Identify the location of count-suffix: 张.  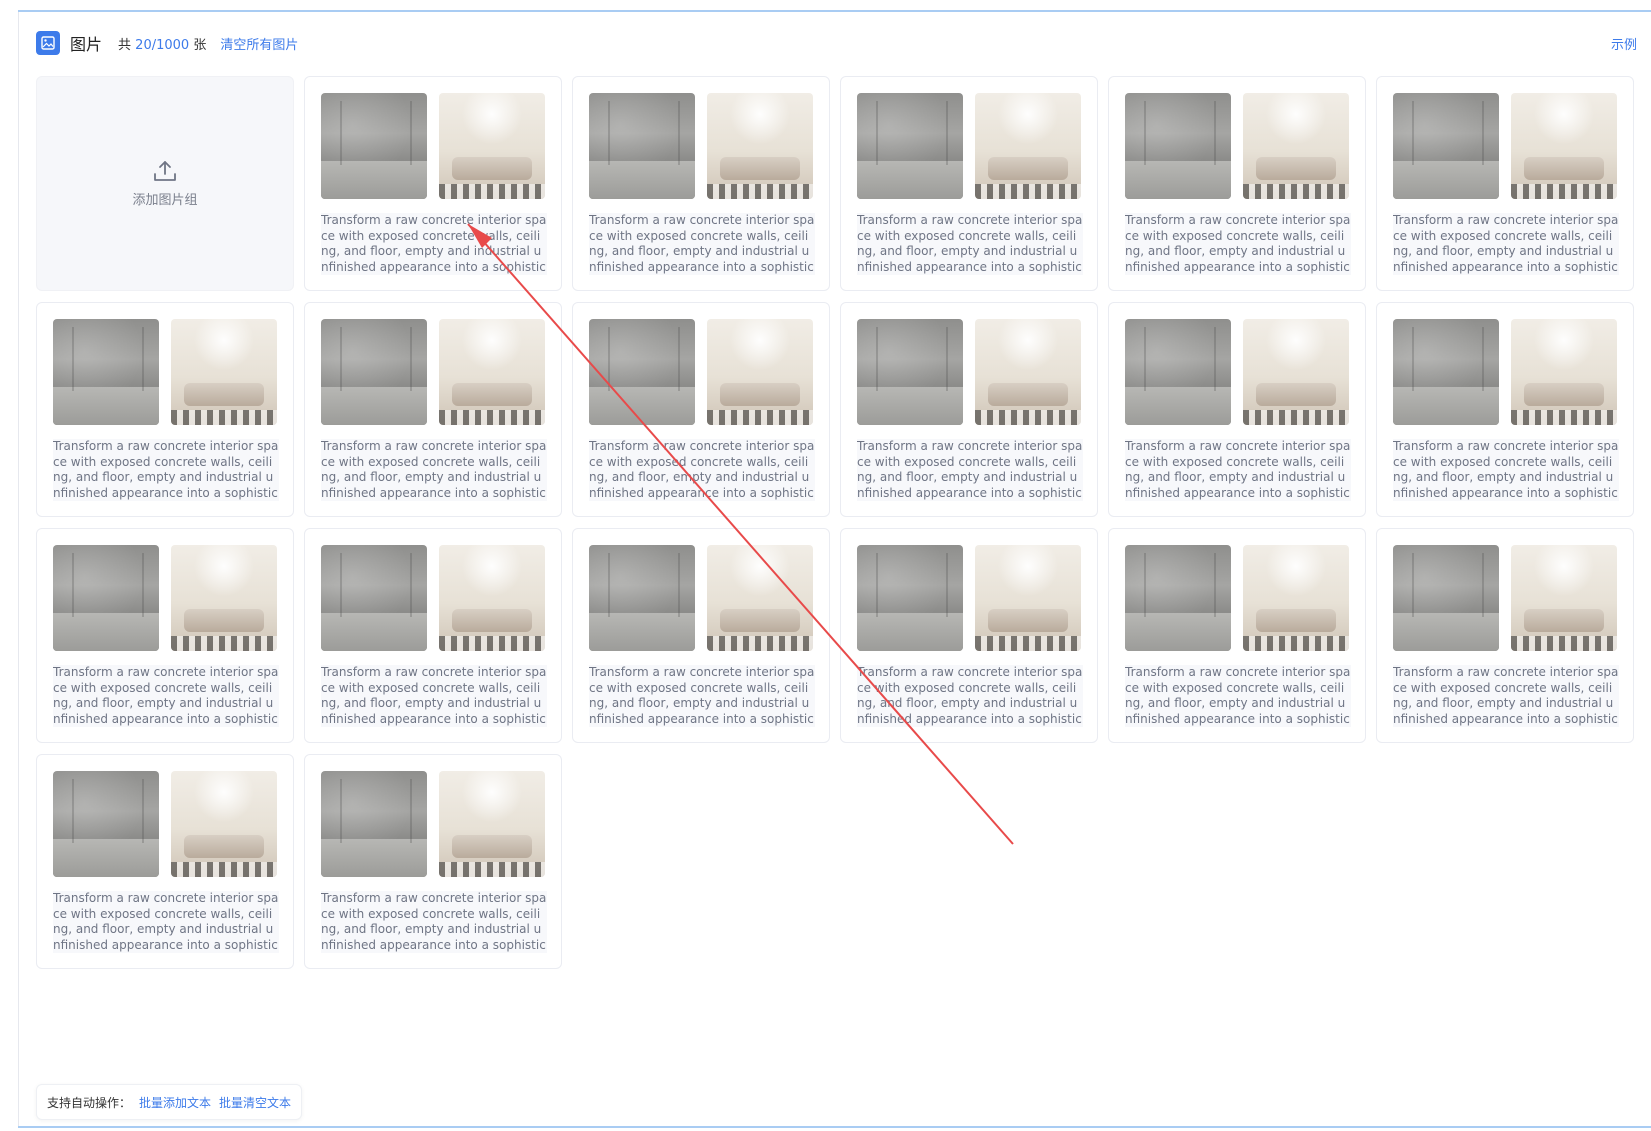
(200, 45).